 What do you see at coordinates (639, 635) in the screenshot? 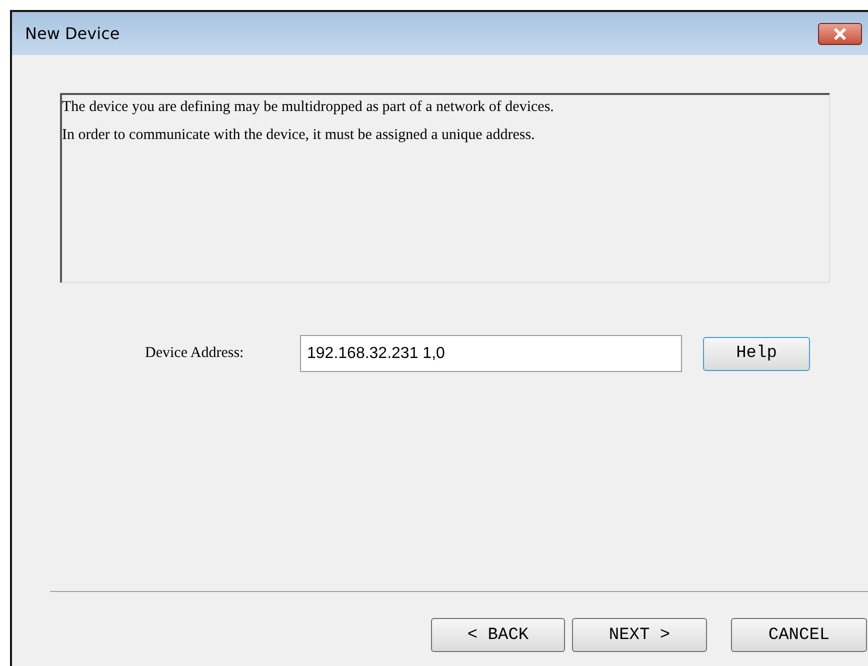
I see `next-button: NEXT >` at bounding box center [639, 635].